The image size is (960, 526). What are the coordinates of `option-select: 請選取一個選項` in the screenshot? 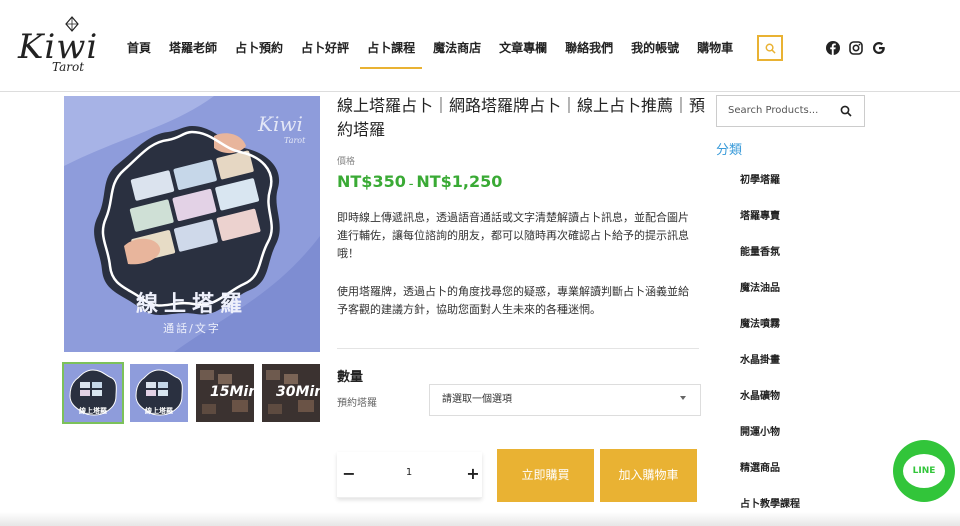 It's located at (565, 400).